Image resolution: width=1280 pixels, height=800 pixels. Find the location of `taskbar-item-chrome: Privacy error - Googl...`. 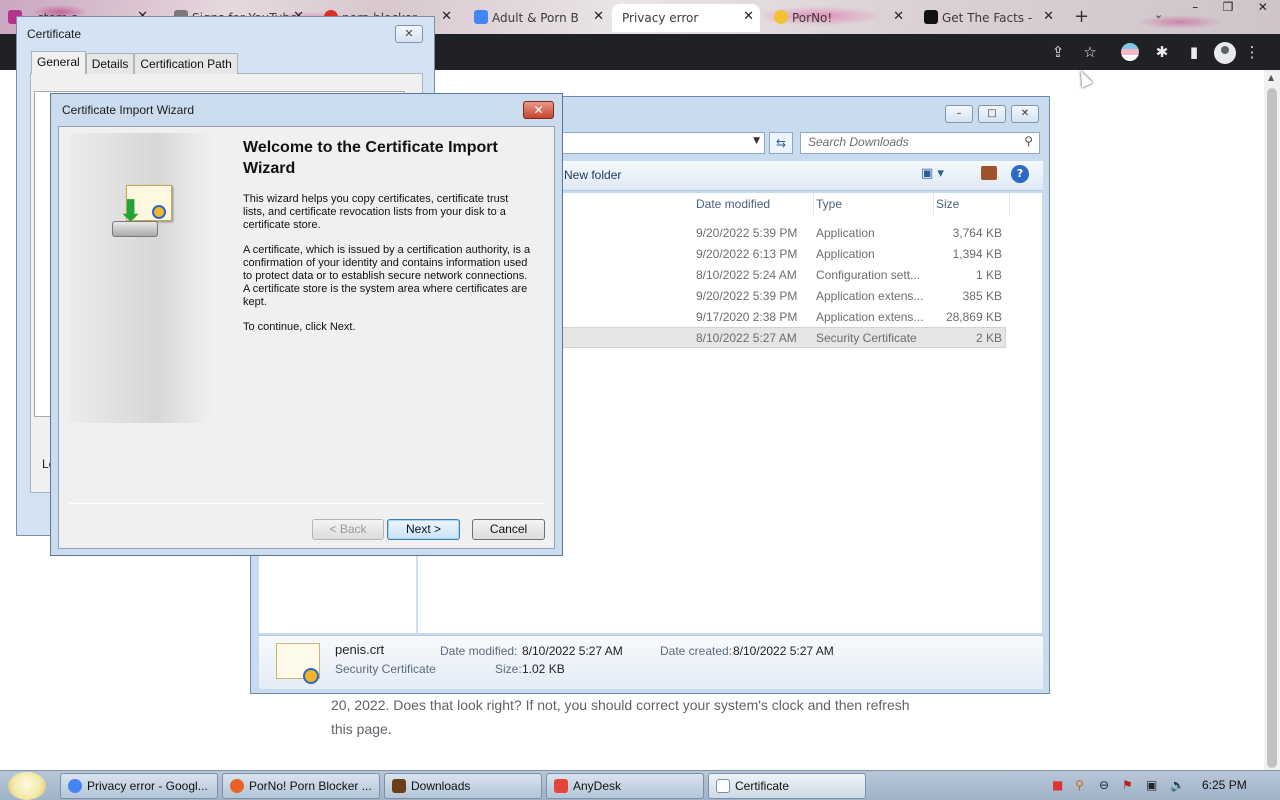

taskbar-item-chrome: Privacy error - Googl... is located at coordinates (139, 786).